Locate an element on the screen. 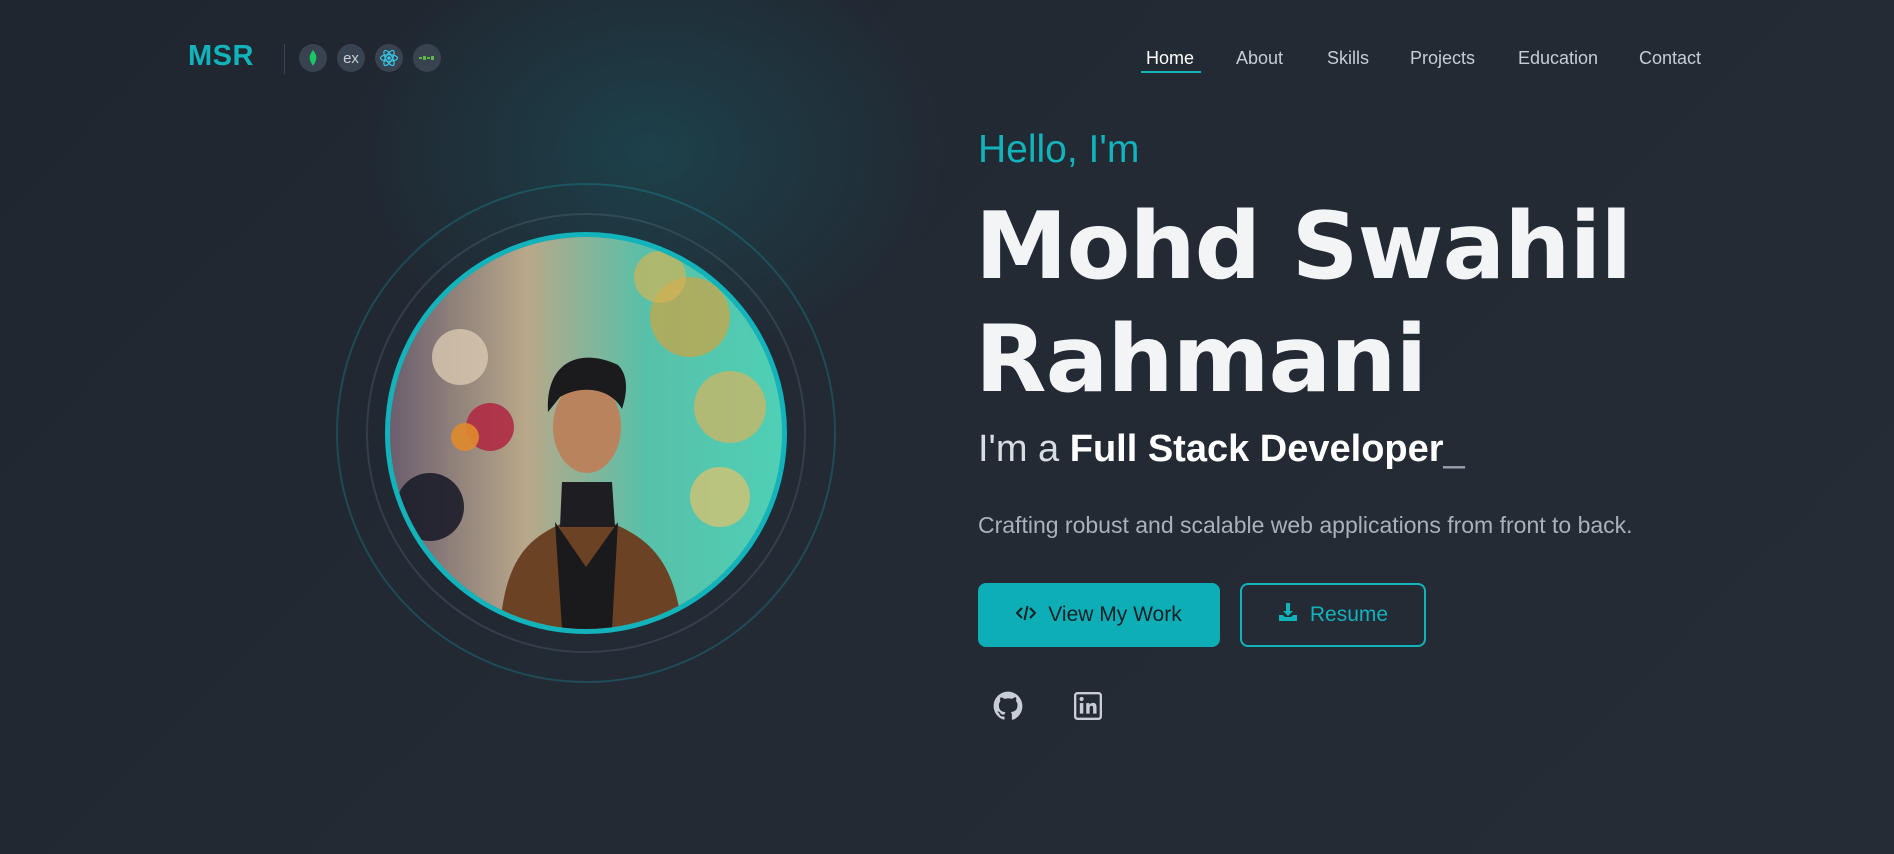 Image resolution: width=1894 pixels, height=854 pixels. express-icon: ex is located at coordinates (351, 58).